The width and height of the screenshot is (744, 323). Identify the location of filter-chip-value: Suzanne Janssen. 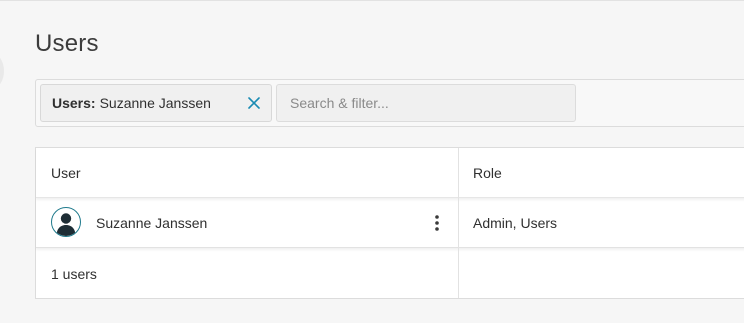
(155, 103).